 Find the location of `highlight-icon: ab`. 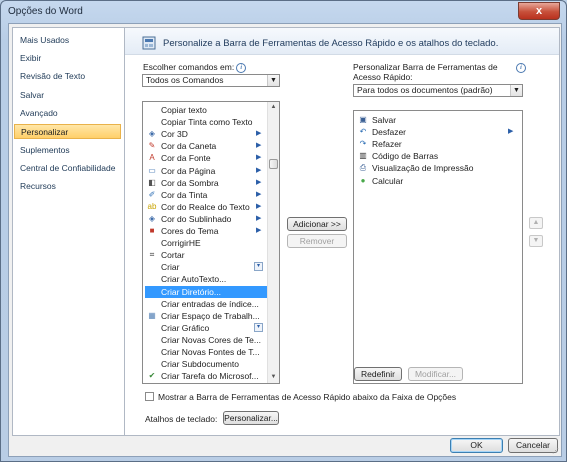

highlight-icon: ab is located at coordinates (152, 206).